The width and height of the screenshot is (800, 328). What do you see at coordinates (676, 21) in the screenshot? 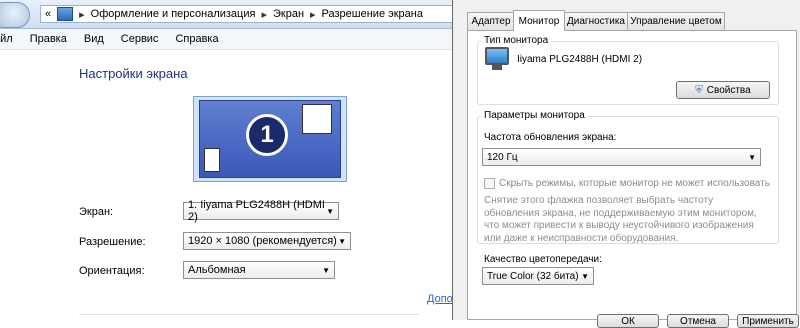
I see `tab-color-management: Управление цветом` at bounding box center [676, 21].